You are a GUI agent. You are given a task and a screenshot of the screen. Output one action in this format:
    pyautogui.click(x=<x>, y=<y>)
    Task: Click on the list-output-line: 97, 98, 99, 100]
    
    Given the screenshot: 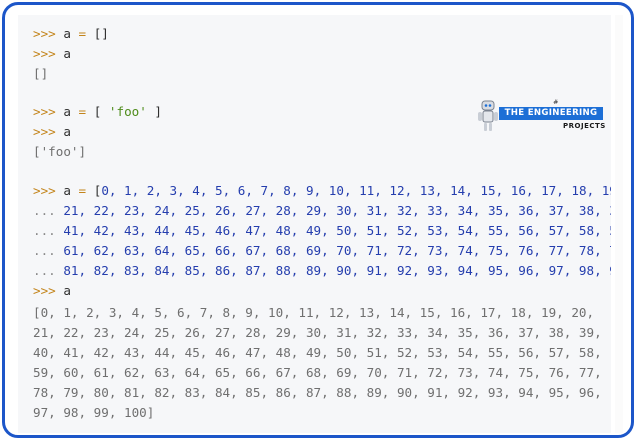 What is the action you would take?
    pyautogui.click(x=94, y=412)
    